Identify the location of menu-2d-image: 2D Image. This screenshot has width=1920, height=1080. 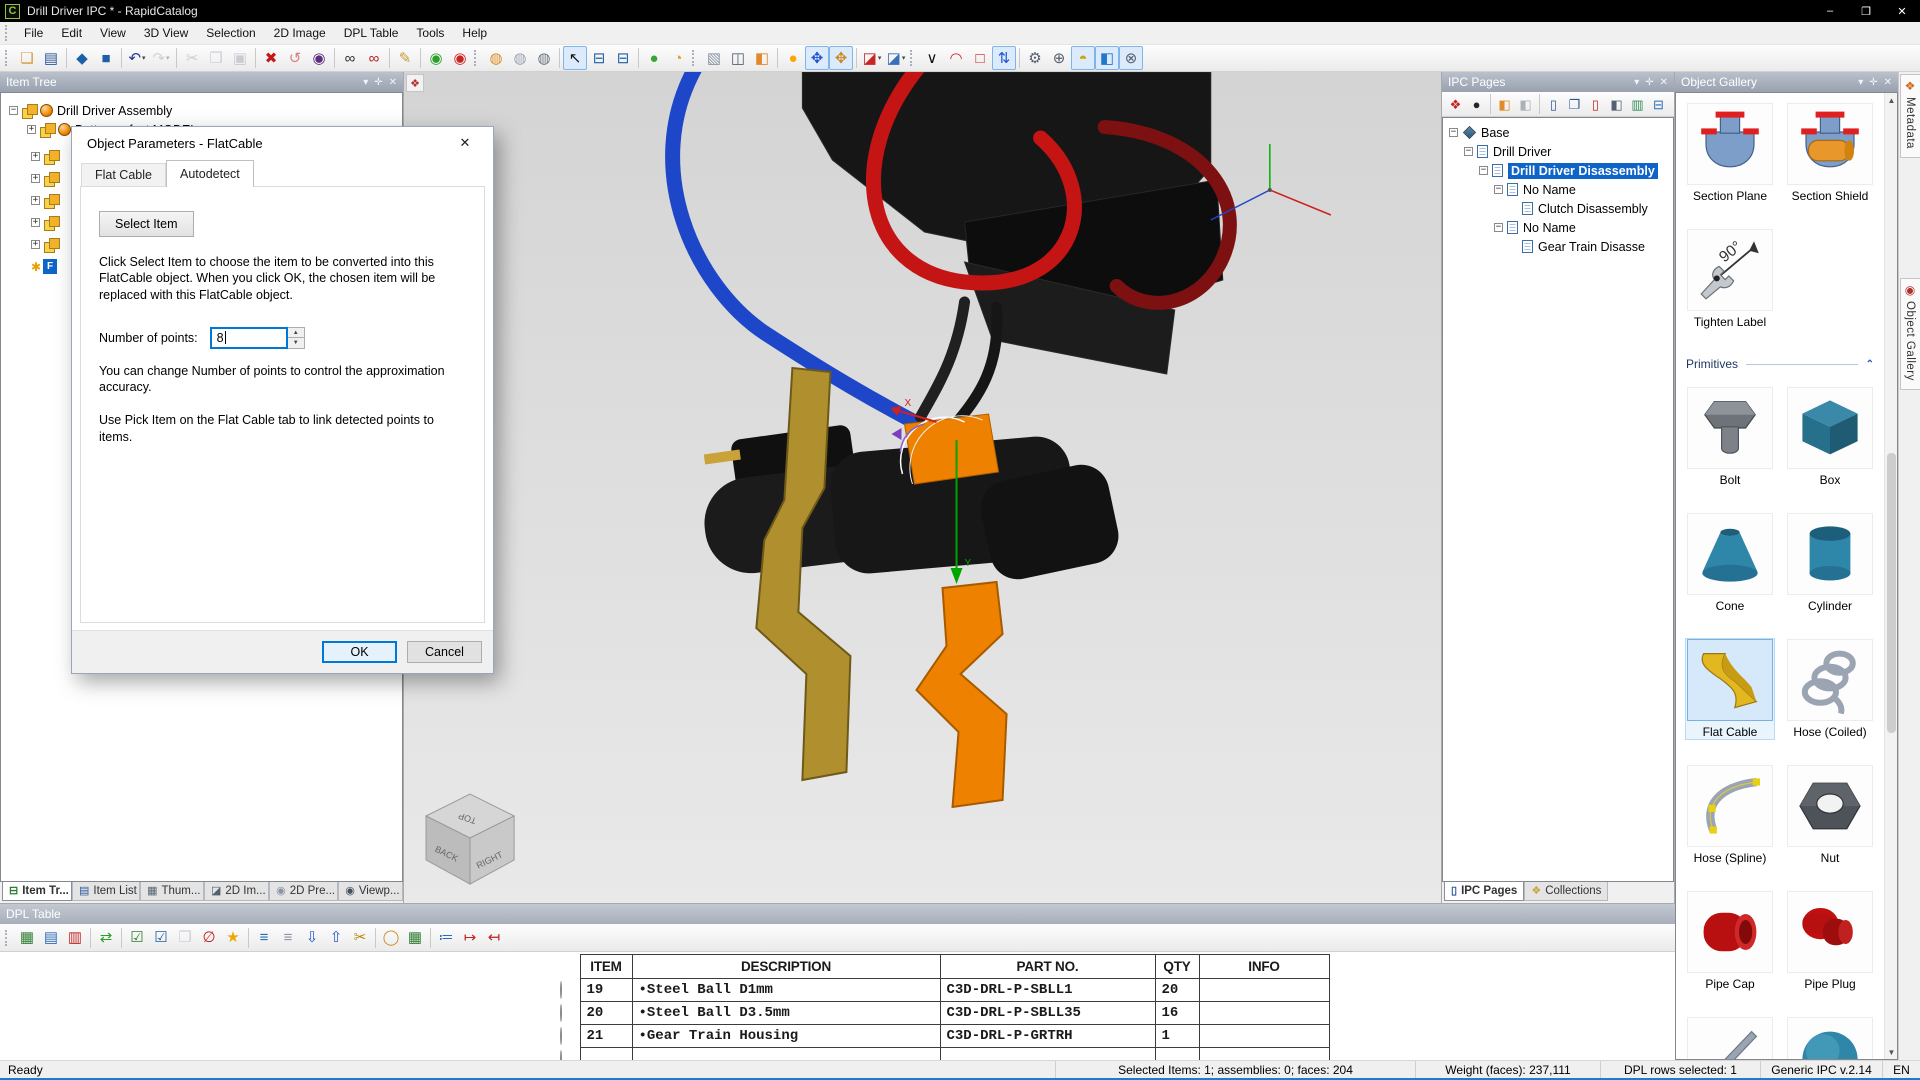
(300, 33).